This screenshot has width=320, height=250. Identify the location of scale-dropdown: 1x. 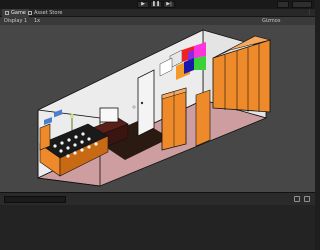
(37, 21).